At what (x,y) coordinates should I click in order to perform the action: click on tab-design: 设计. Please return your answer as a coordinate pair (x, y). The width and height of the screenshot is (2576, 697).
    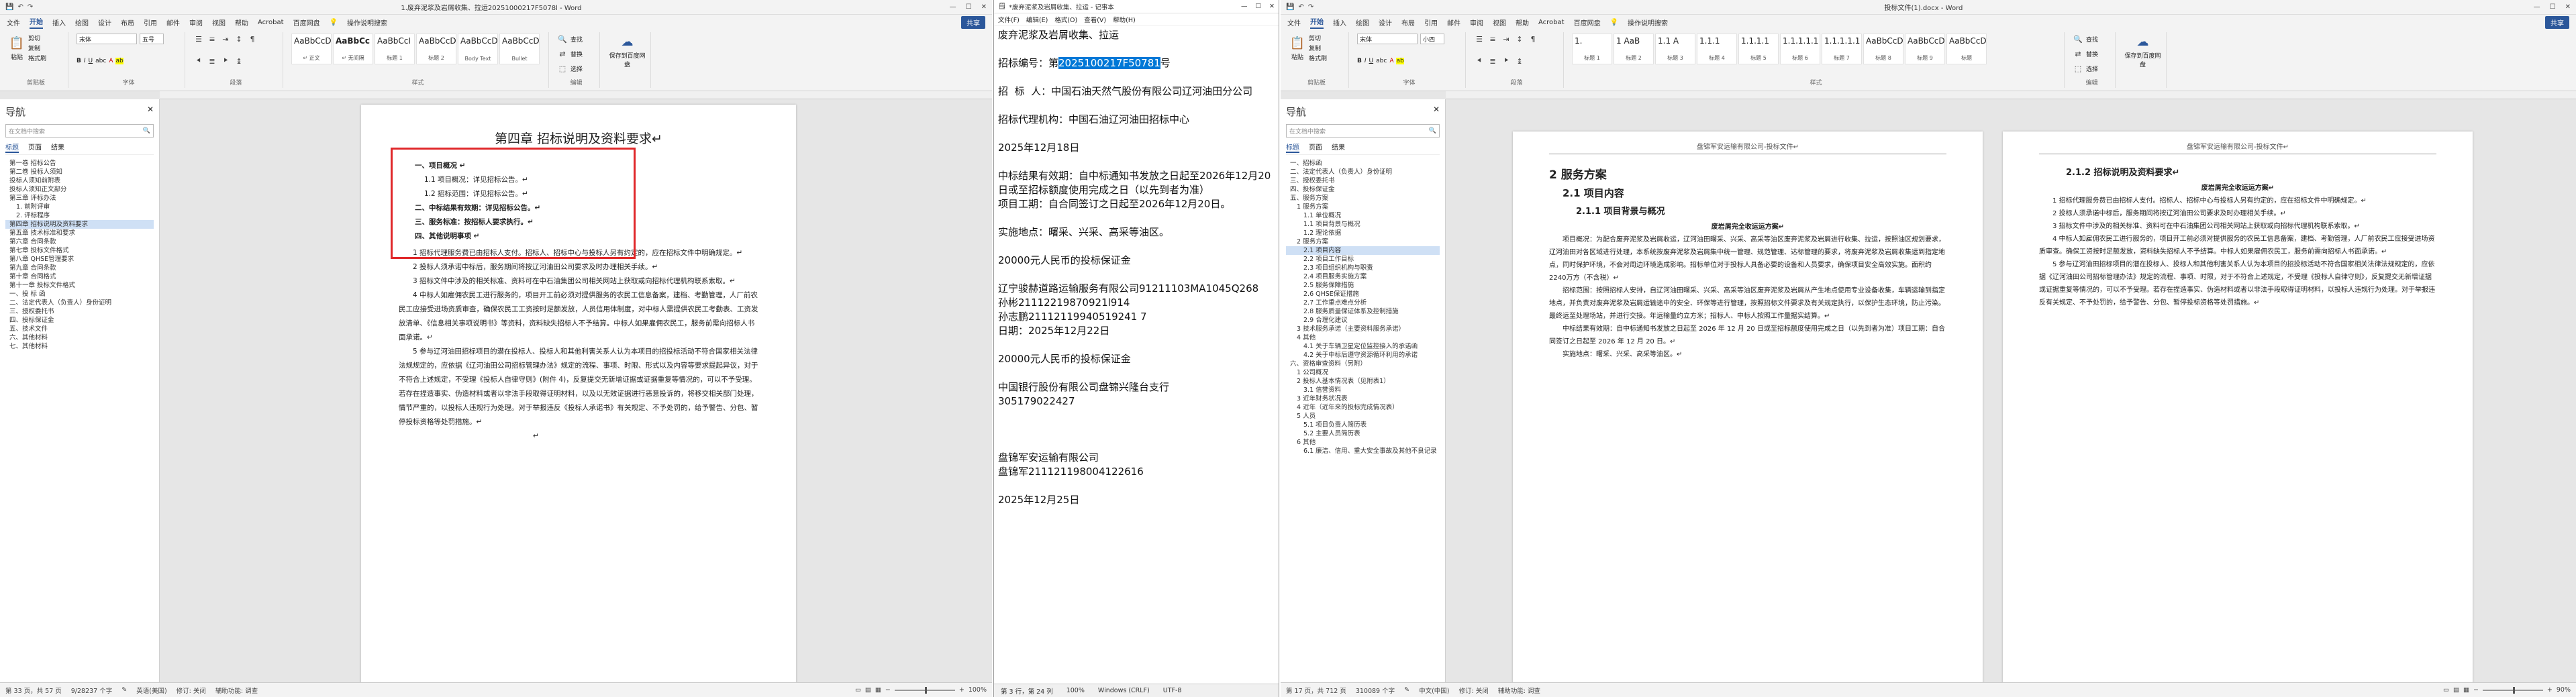
    Looking at the image, I should click on (1385, 22).